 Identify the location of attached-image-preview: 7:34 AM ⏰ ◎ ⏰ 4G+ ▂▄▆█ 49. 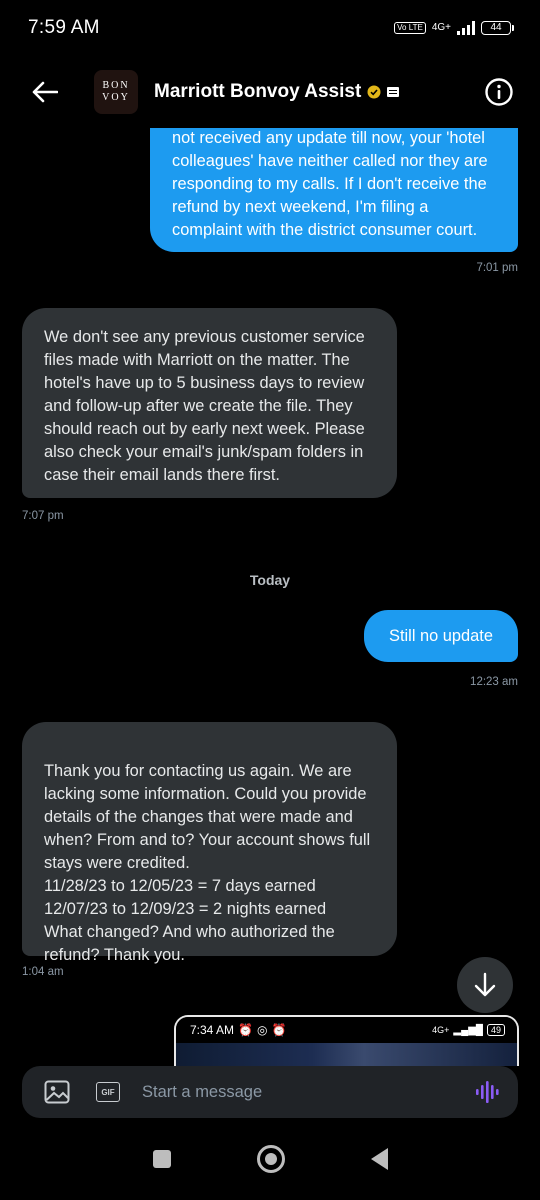
(346, 1040).